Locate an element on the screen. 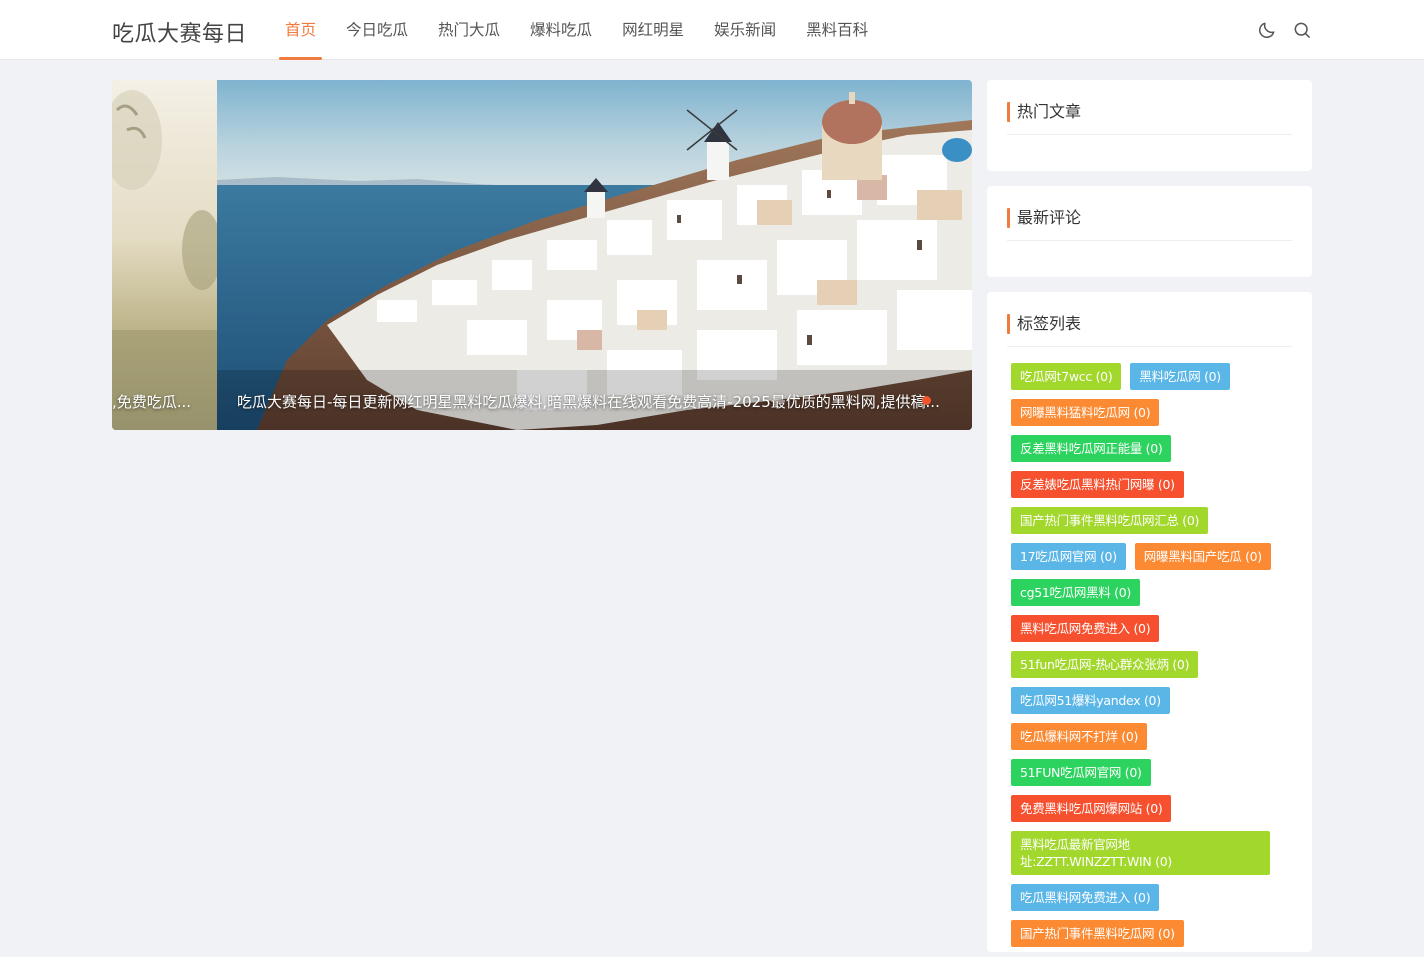 The width and height of the screenshot is (1424, 957). tag-link: cg51吃瓜网黑料 (0) is located at coordinates (1075, 592).